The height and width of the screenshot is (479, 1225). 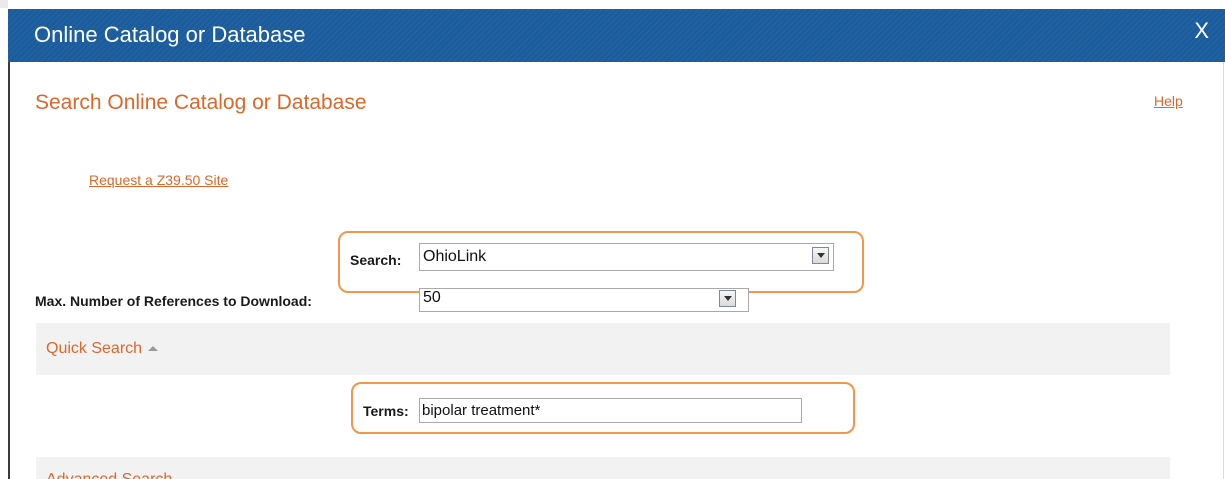 What do you see at coordinates (9, 270) in the screenshot?
I see `left-border` at bounding box center [9, 270].